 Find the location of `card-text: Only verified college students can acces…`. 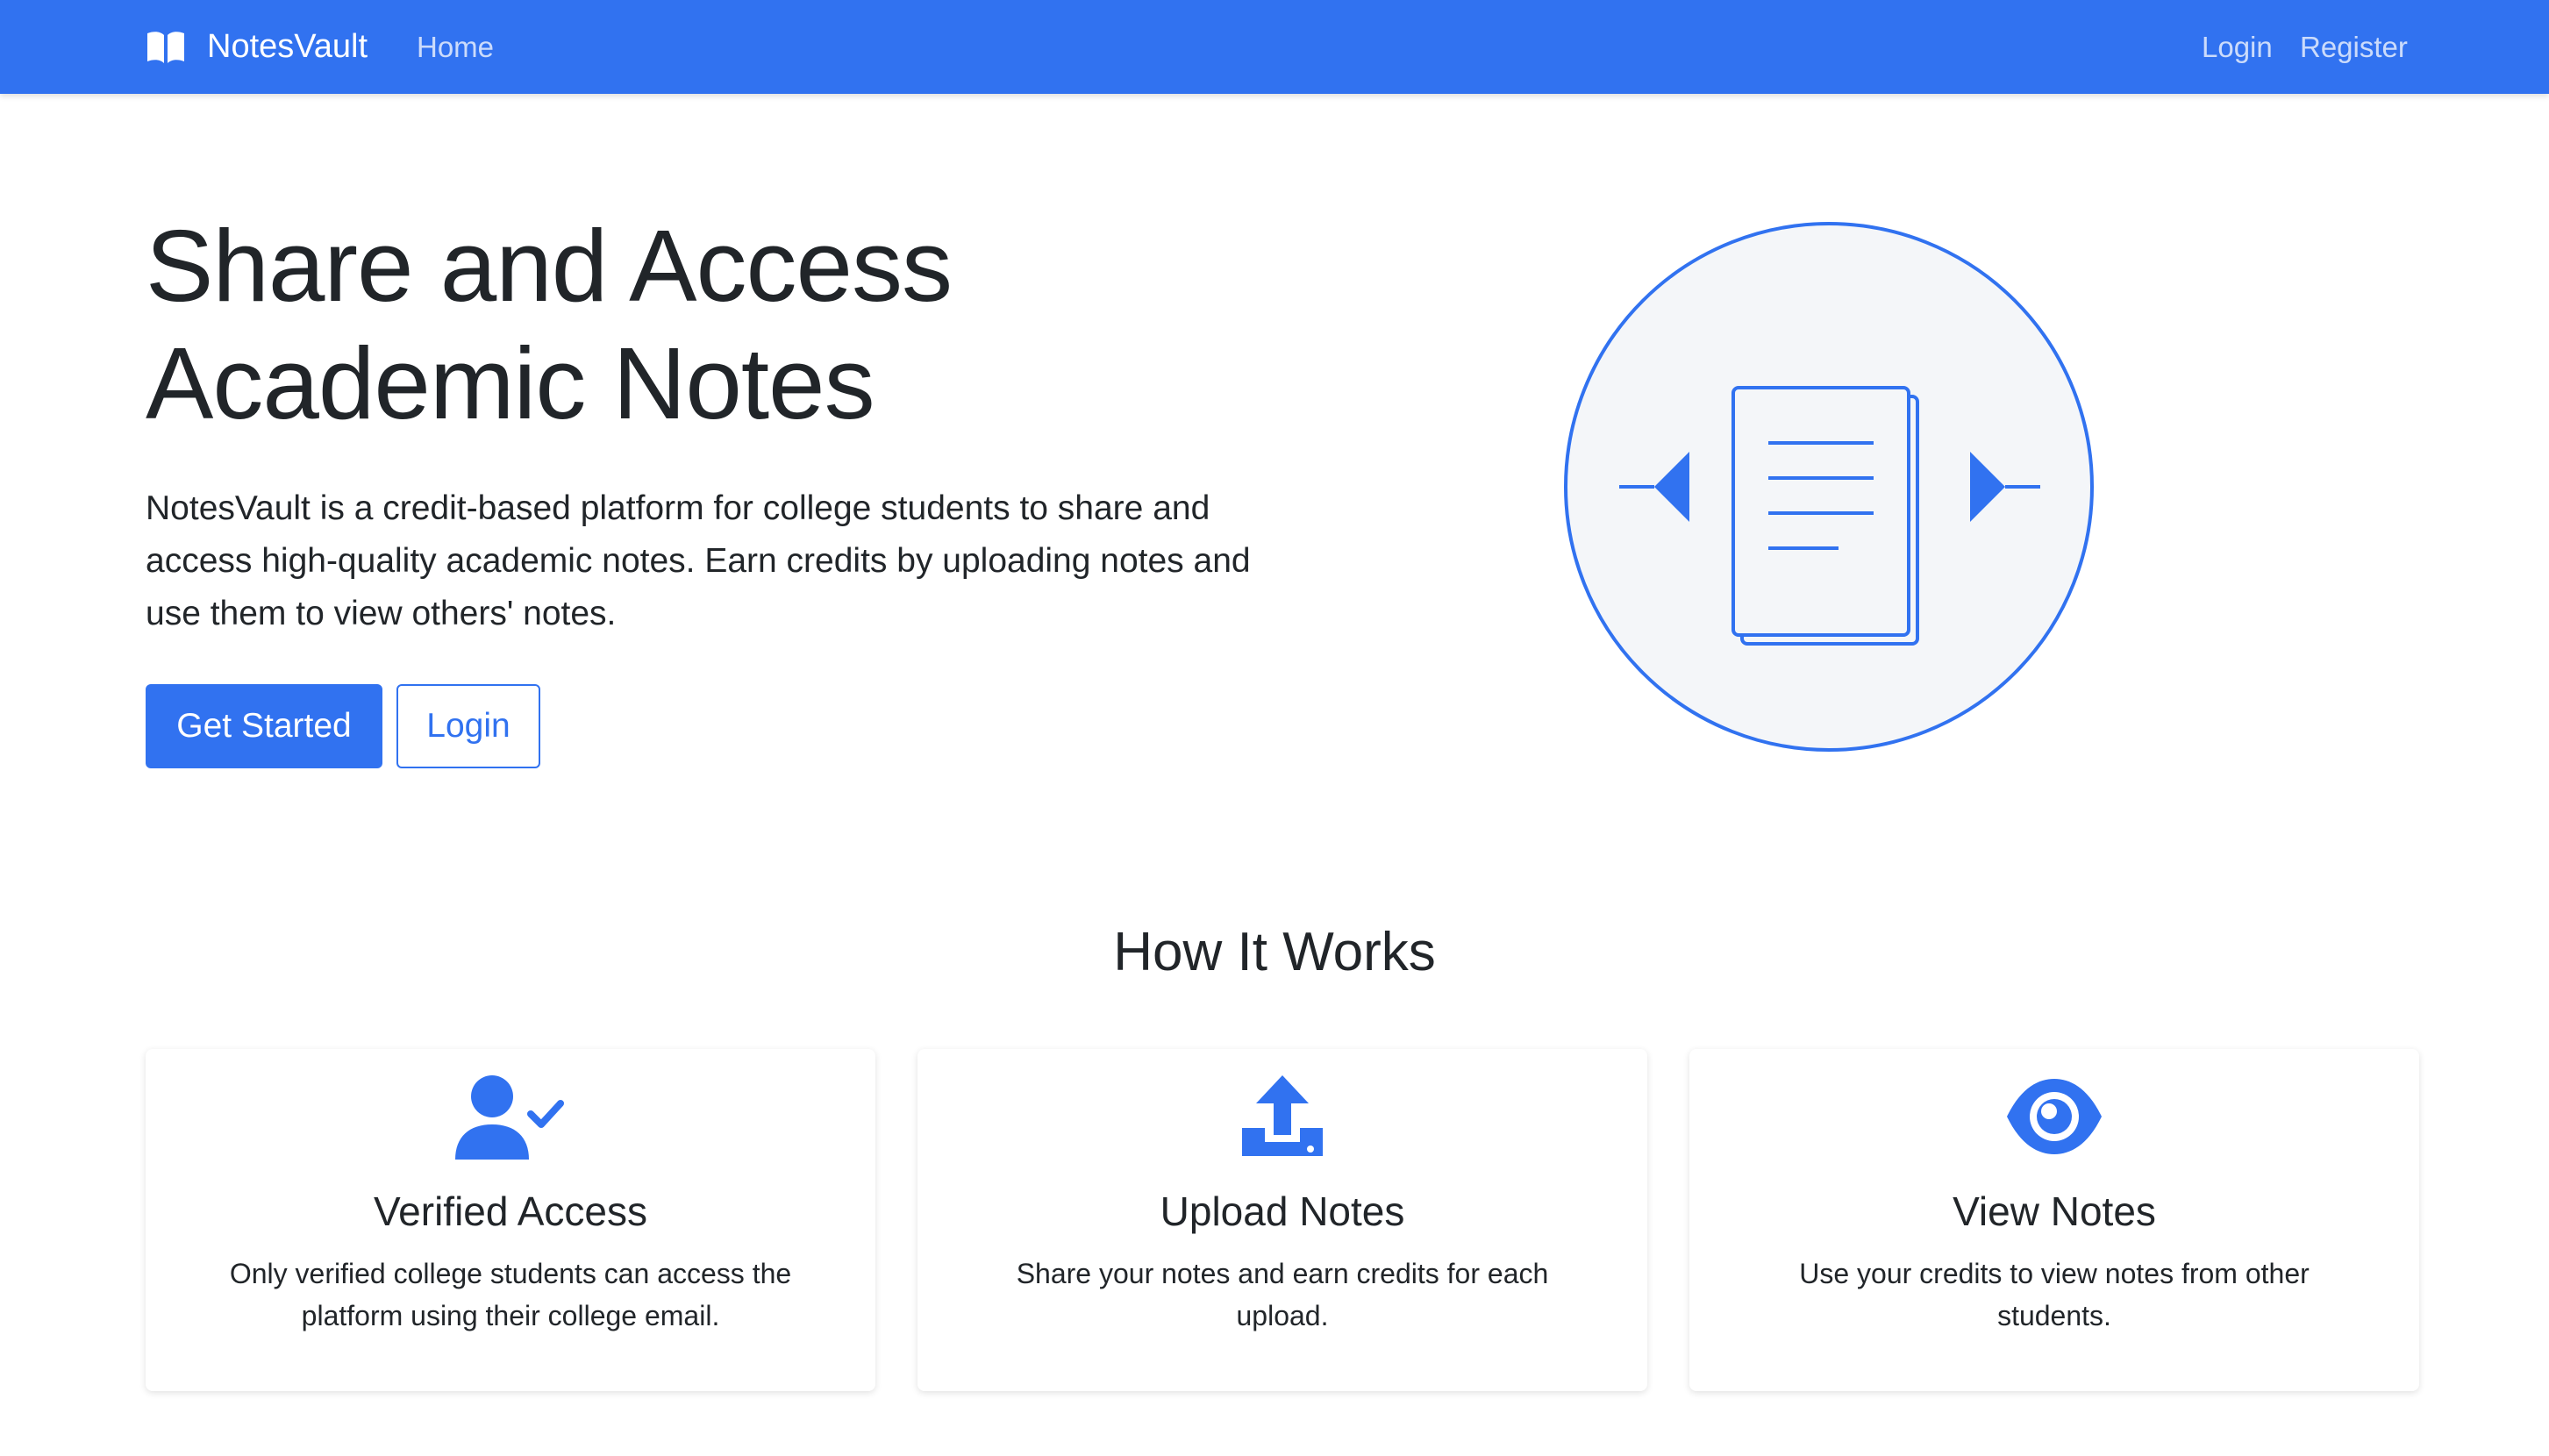

card-text: Only verified college students can acces… is located at coordinates (510, 1294).